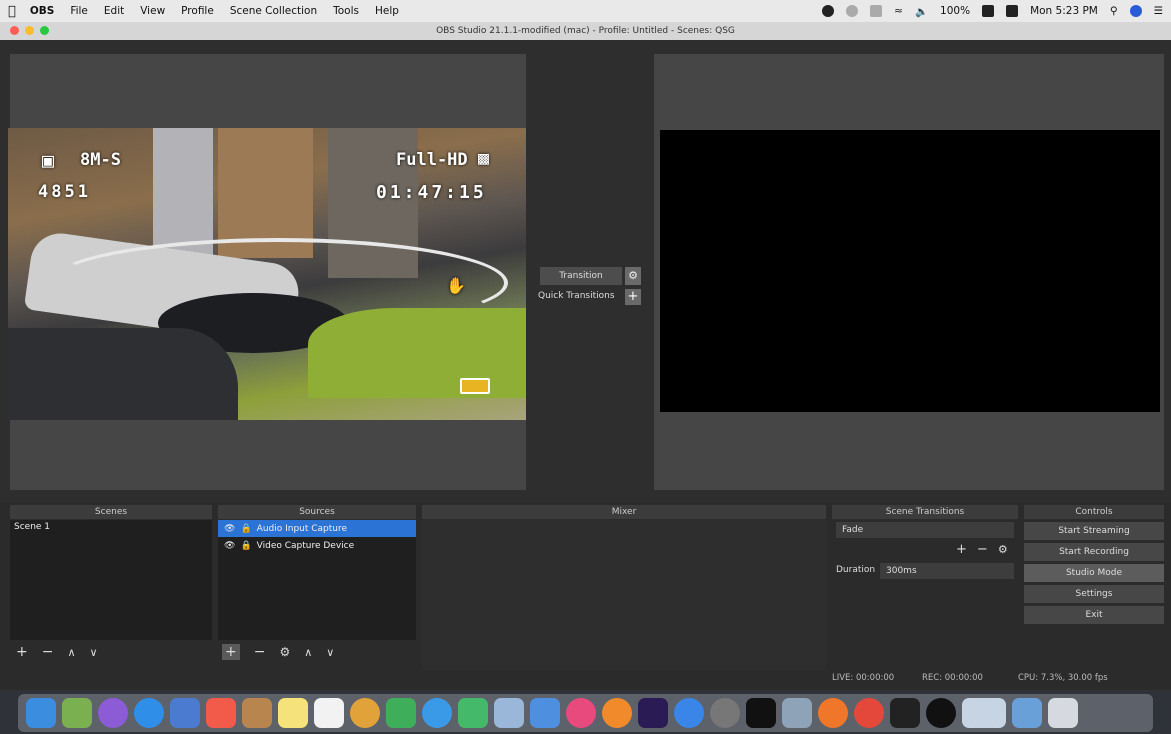  I want to click on controls-header: Controls, so click(1094, 512).